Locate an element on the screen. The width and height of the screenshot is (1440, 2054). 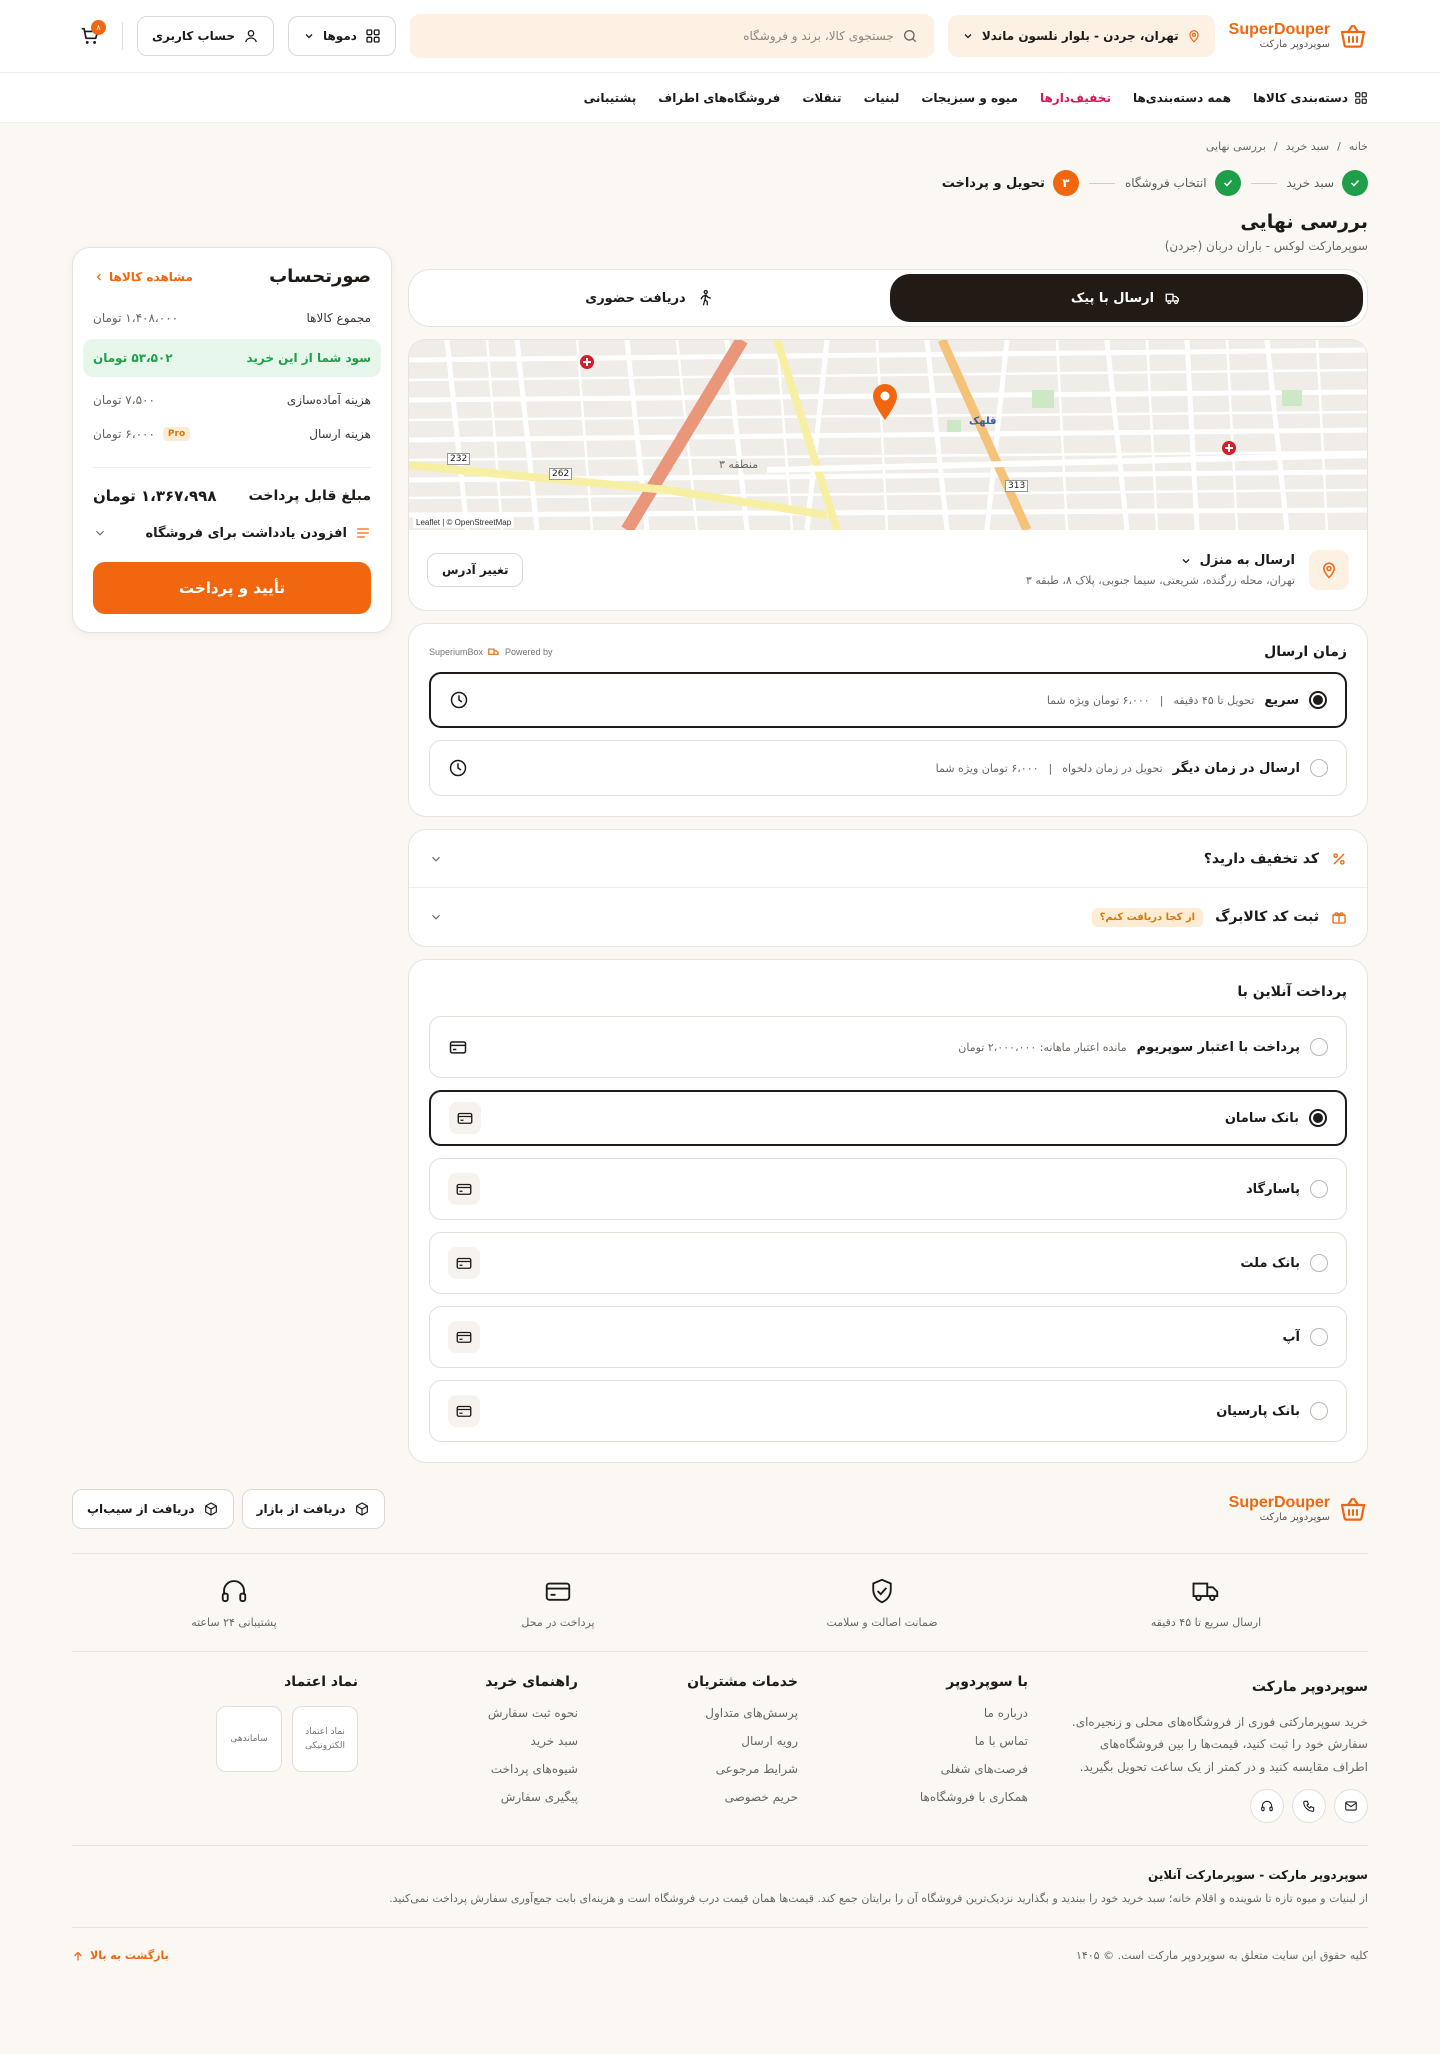
trust-badge-samandehi: ساماندهی is located at coordinates (249, 1739).